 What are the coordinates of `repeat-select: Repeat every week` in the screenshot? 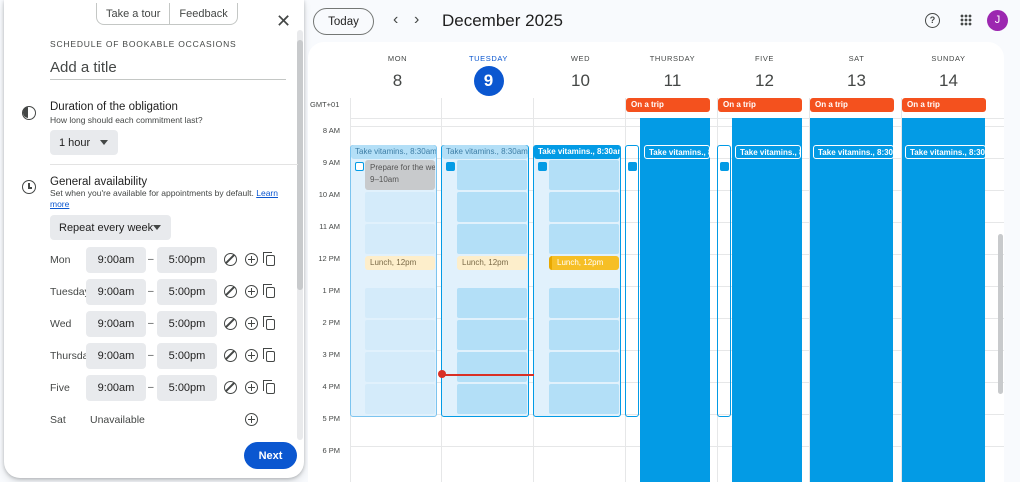 It's located at (110, 227).